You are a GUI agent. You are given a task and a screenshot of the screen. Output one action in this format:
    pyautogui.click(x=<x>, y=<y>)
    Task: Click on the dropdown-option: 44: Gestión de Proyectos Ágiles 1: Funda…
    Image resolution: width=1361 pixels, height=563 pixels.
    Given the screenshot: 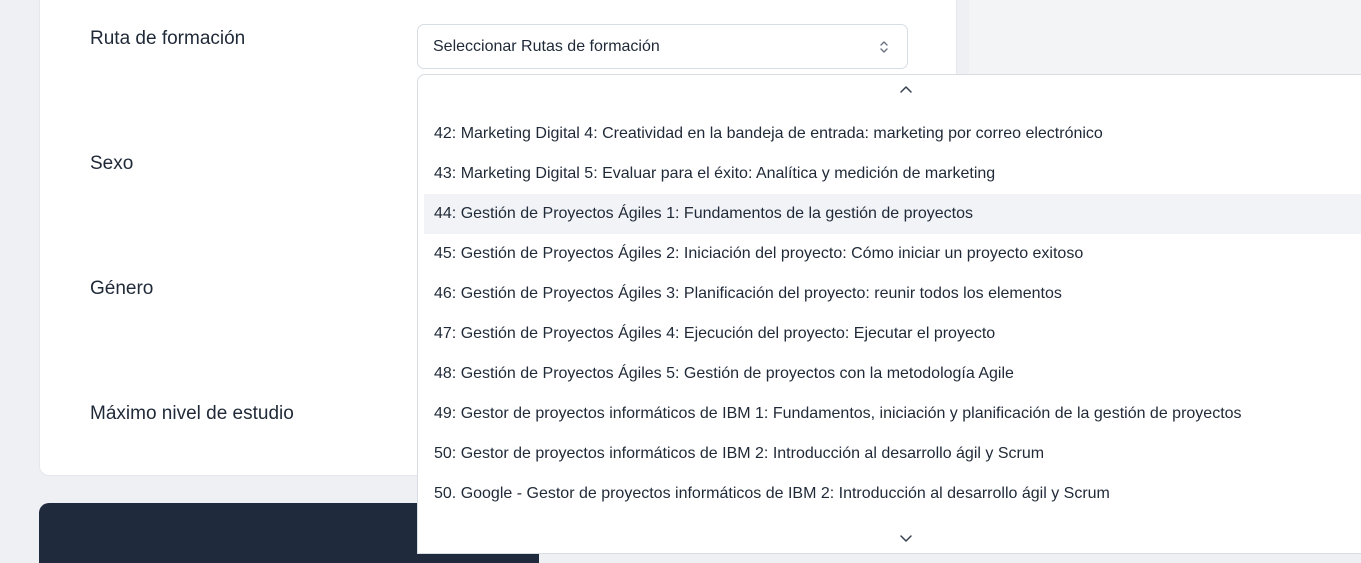 What is the action you would take?
    pyautogui.click(x=892, y=214)
    